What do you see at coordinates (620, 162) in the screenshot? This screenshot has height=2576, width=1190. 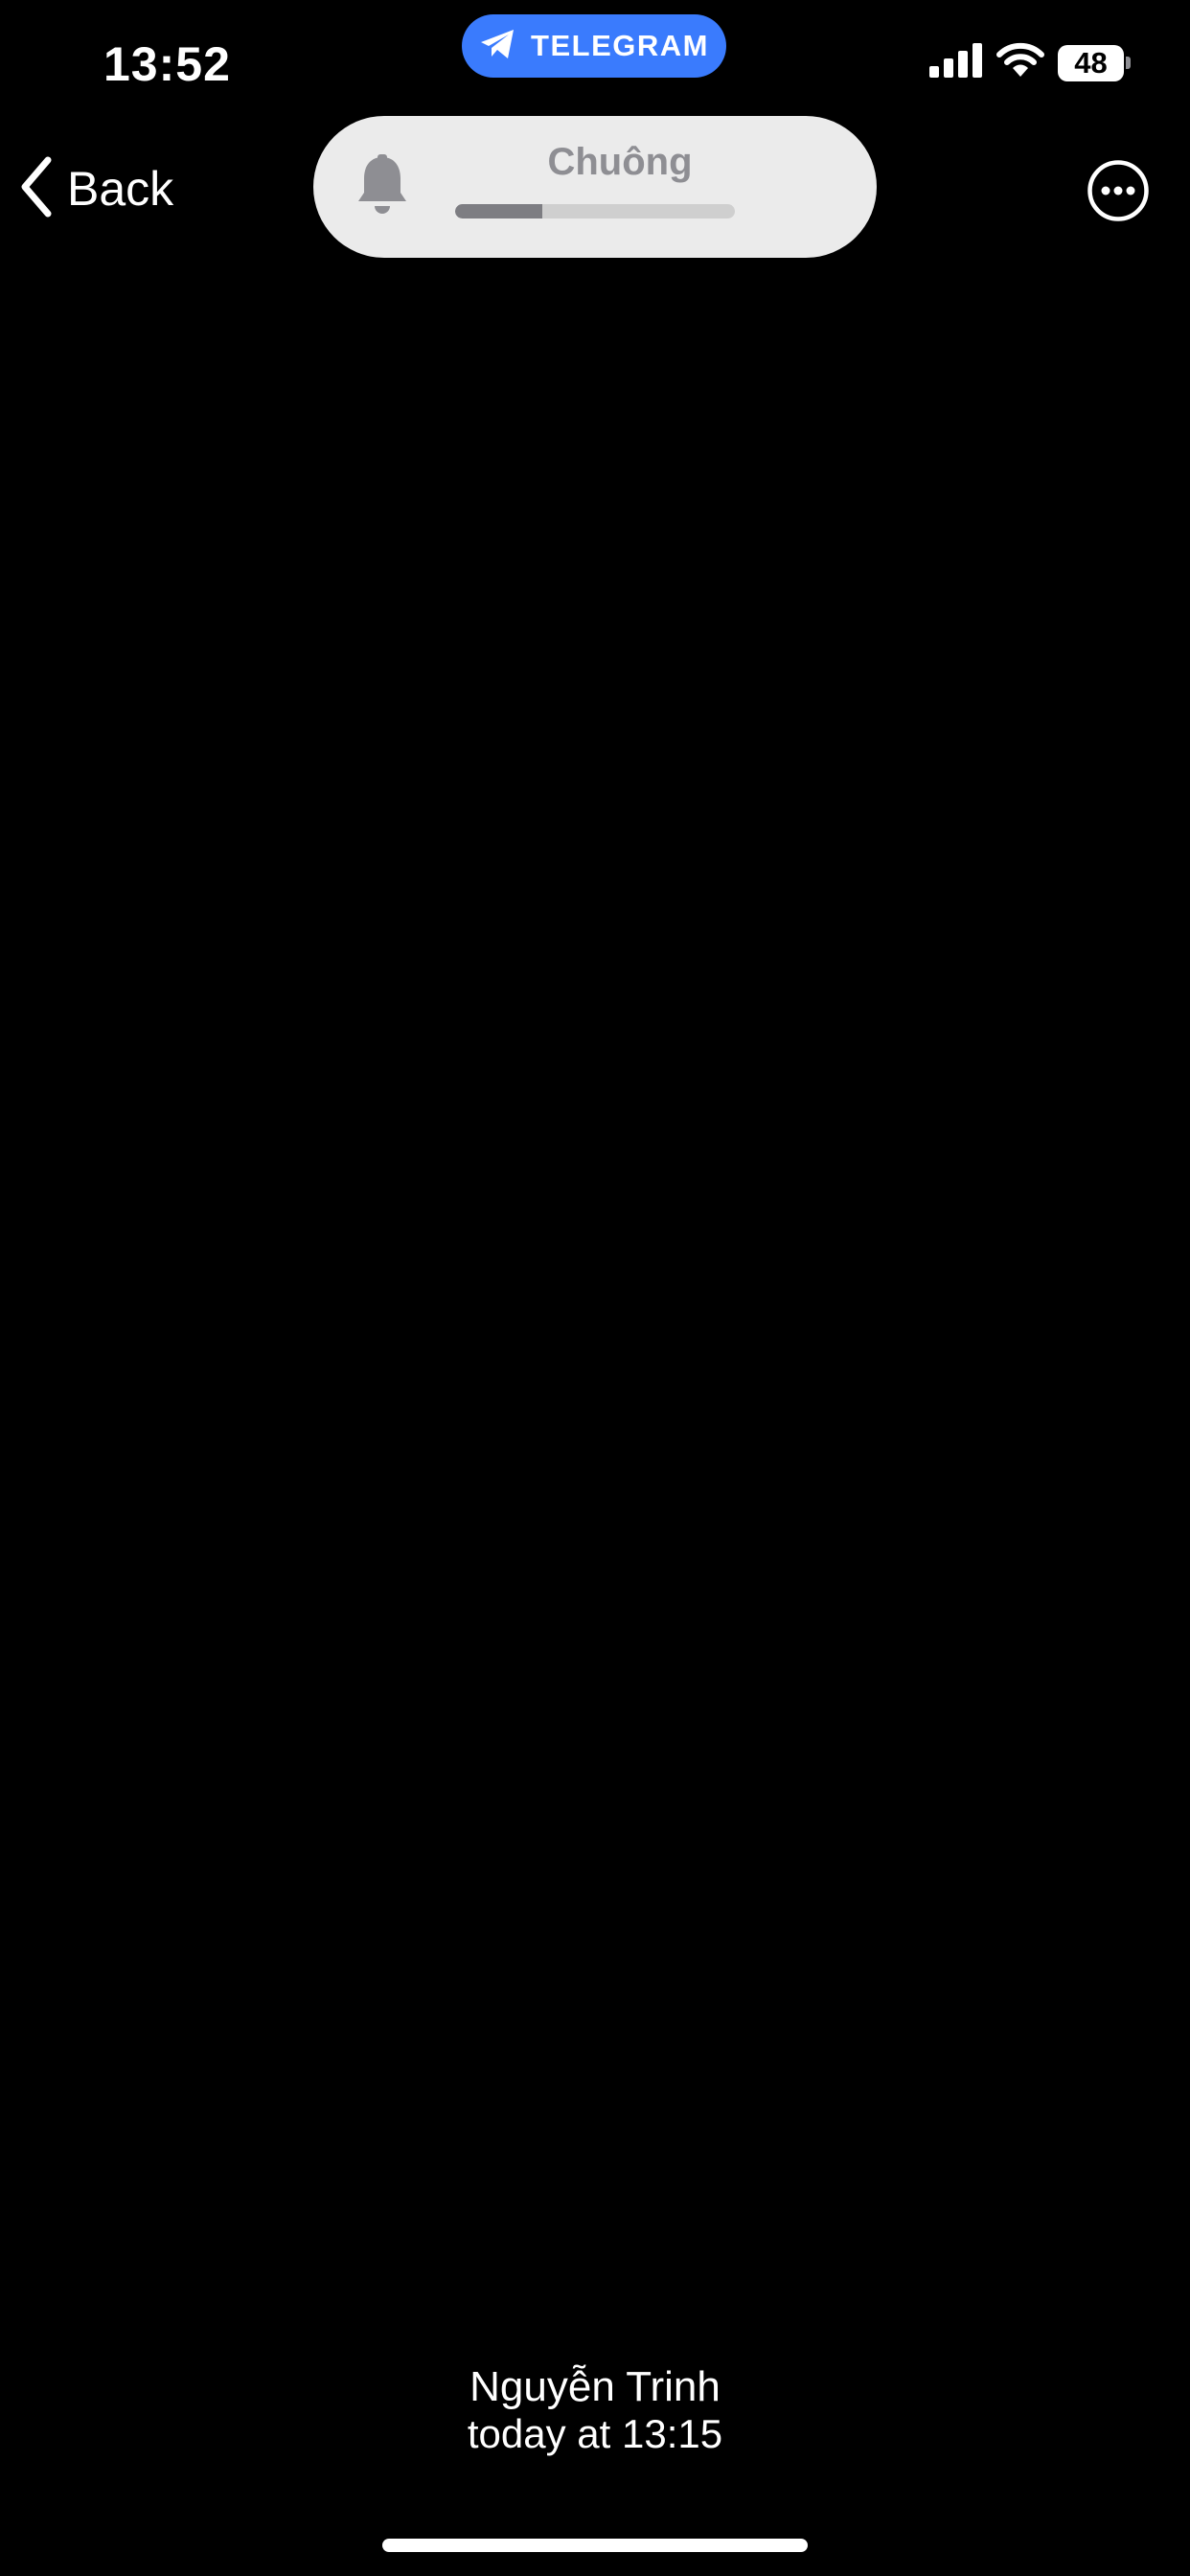 I see `ringer-label: Chuông` at bounding box center [620, 162].